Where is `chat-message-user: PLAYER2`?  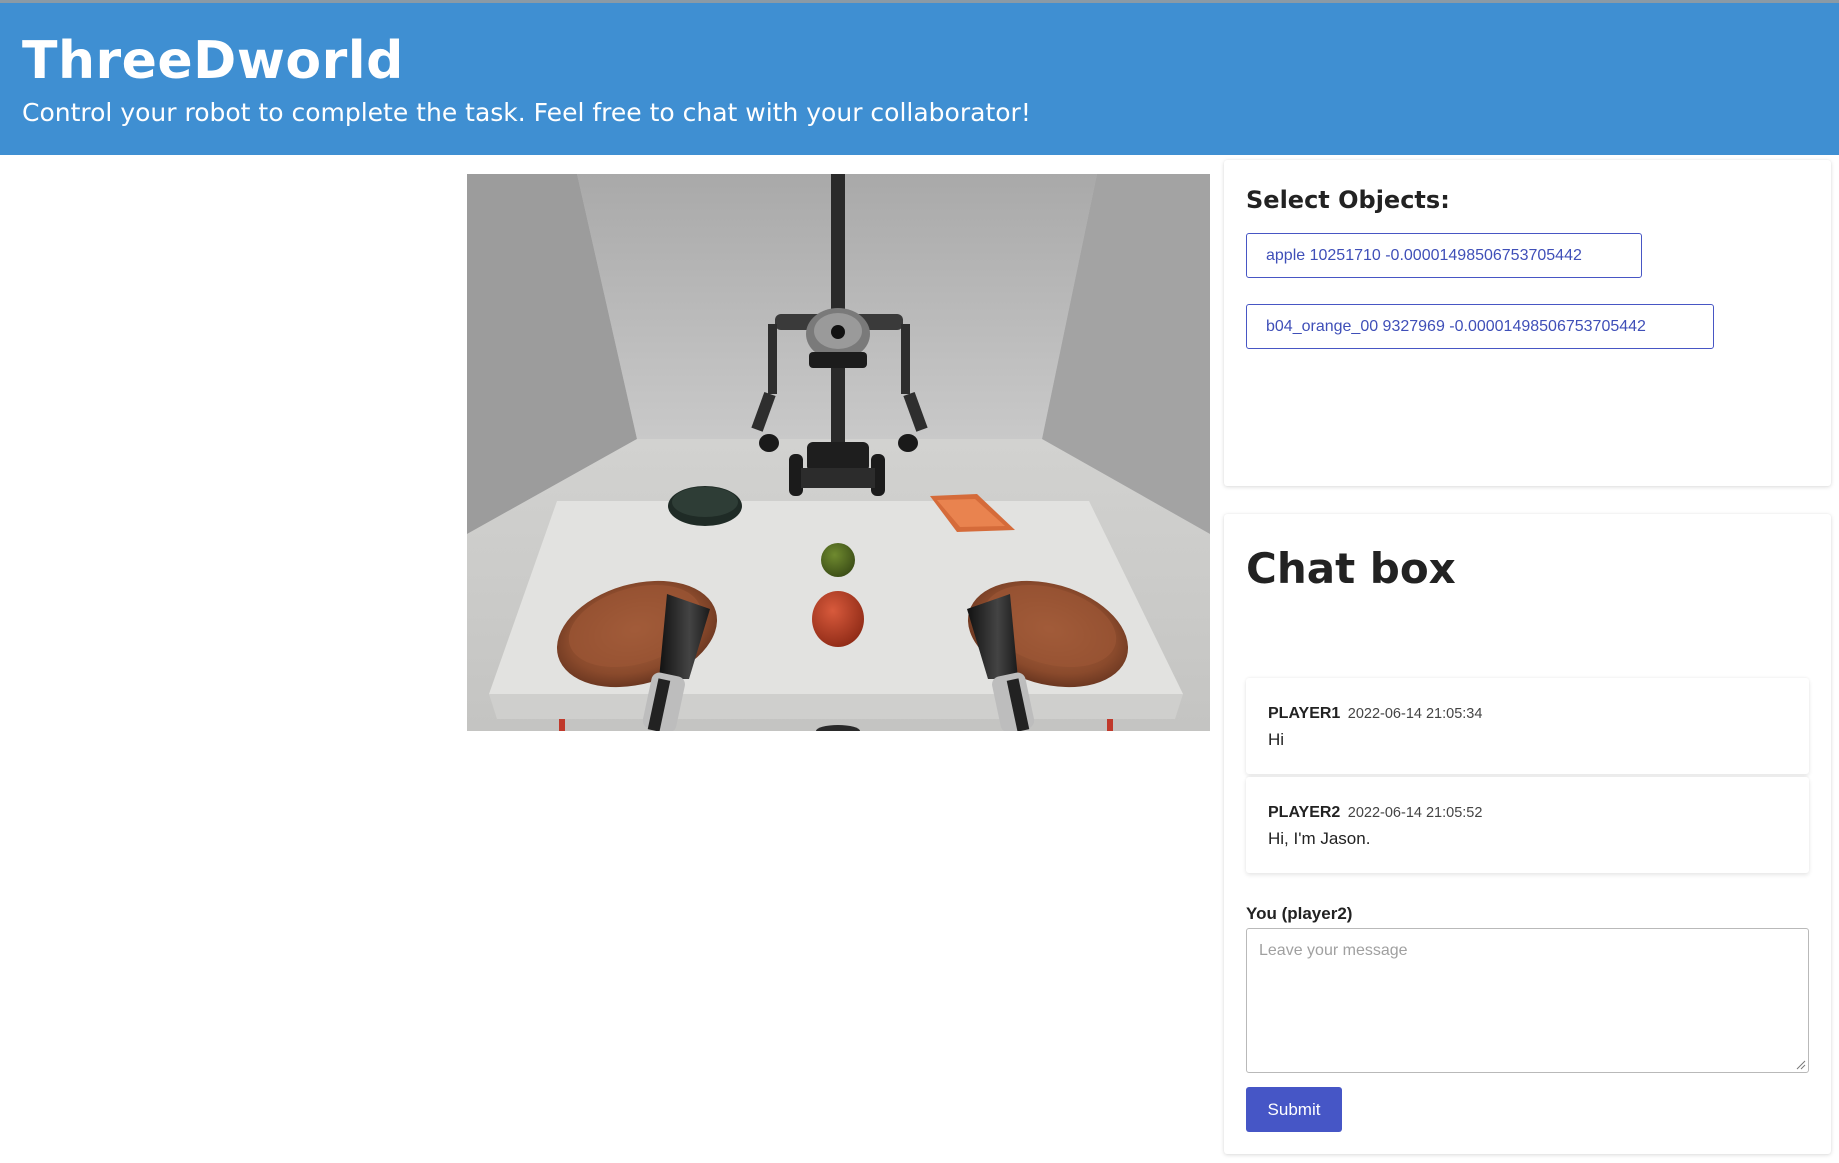
chat-message-user: PLAYER2 is located at coordinates (1304, 812).